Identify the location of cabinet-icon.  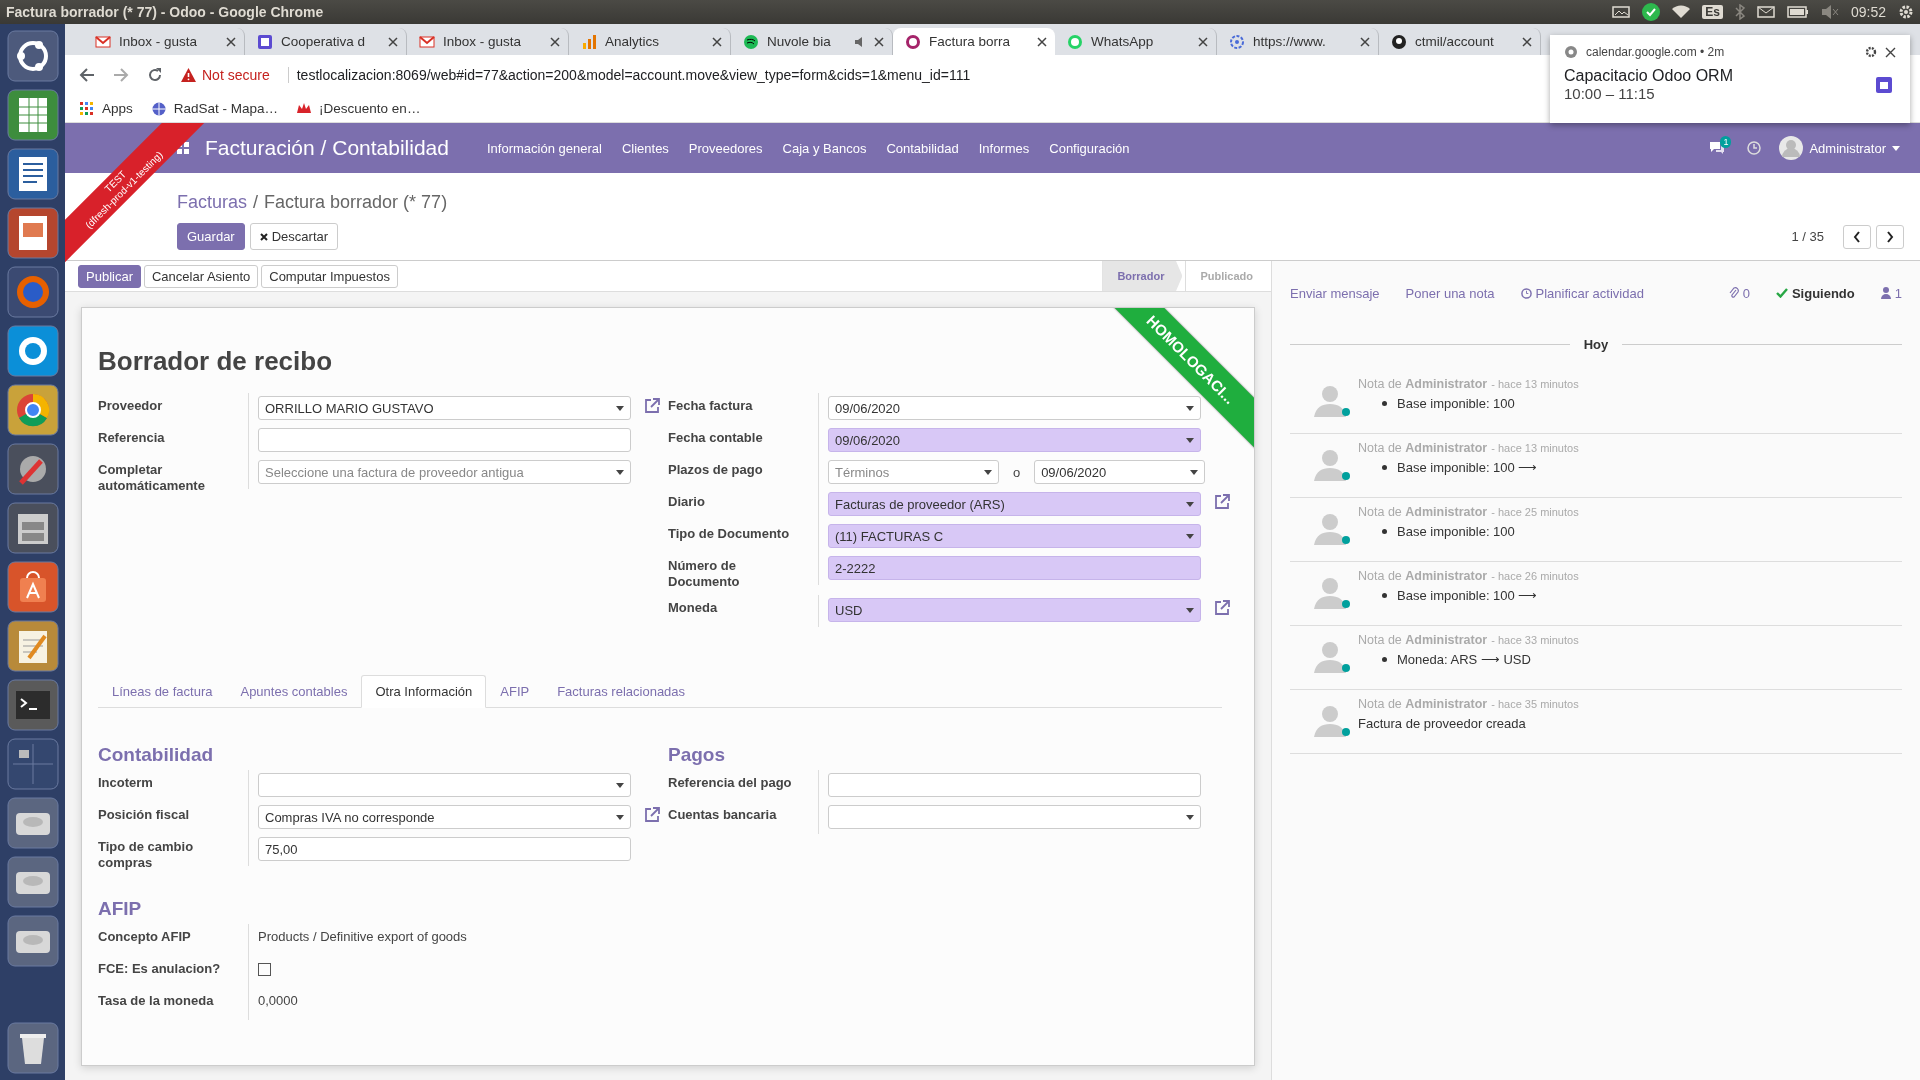
(32, 528).